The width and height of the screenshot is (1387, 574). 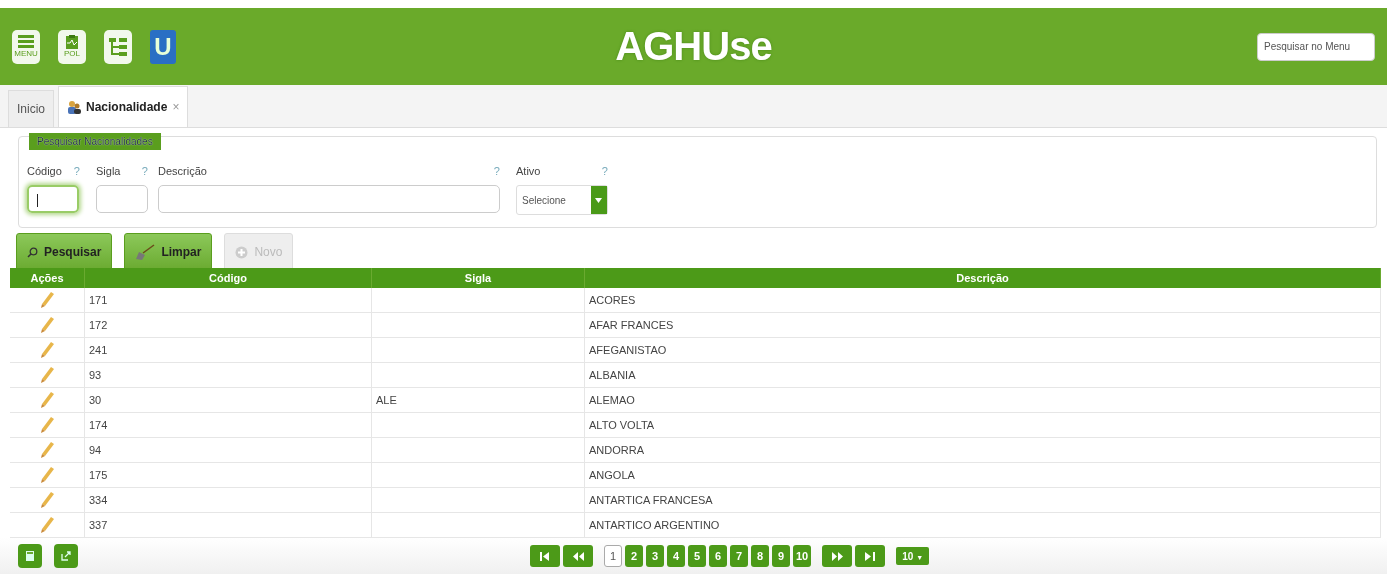 I want to click on first-page-button, so click(x=545, y=556).